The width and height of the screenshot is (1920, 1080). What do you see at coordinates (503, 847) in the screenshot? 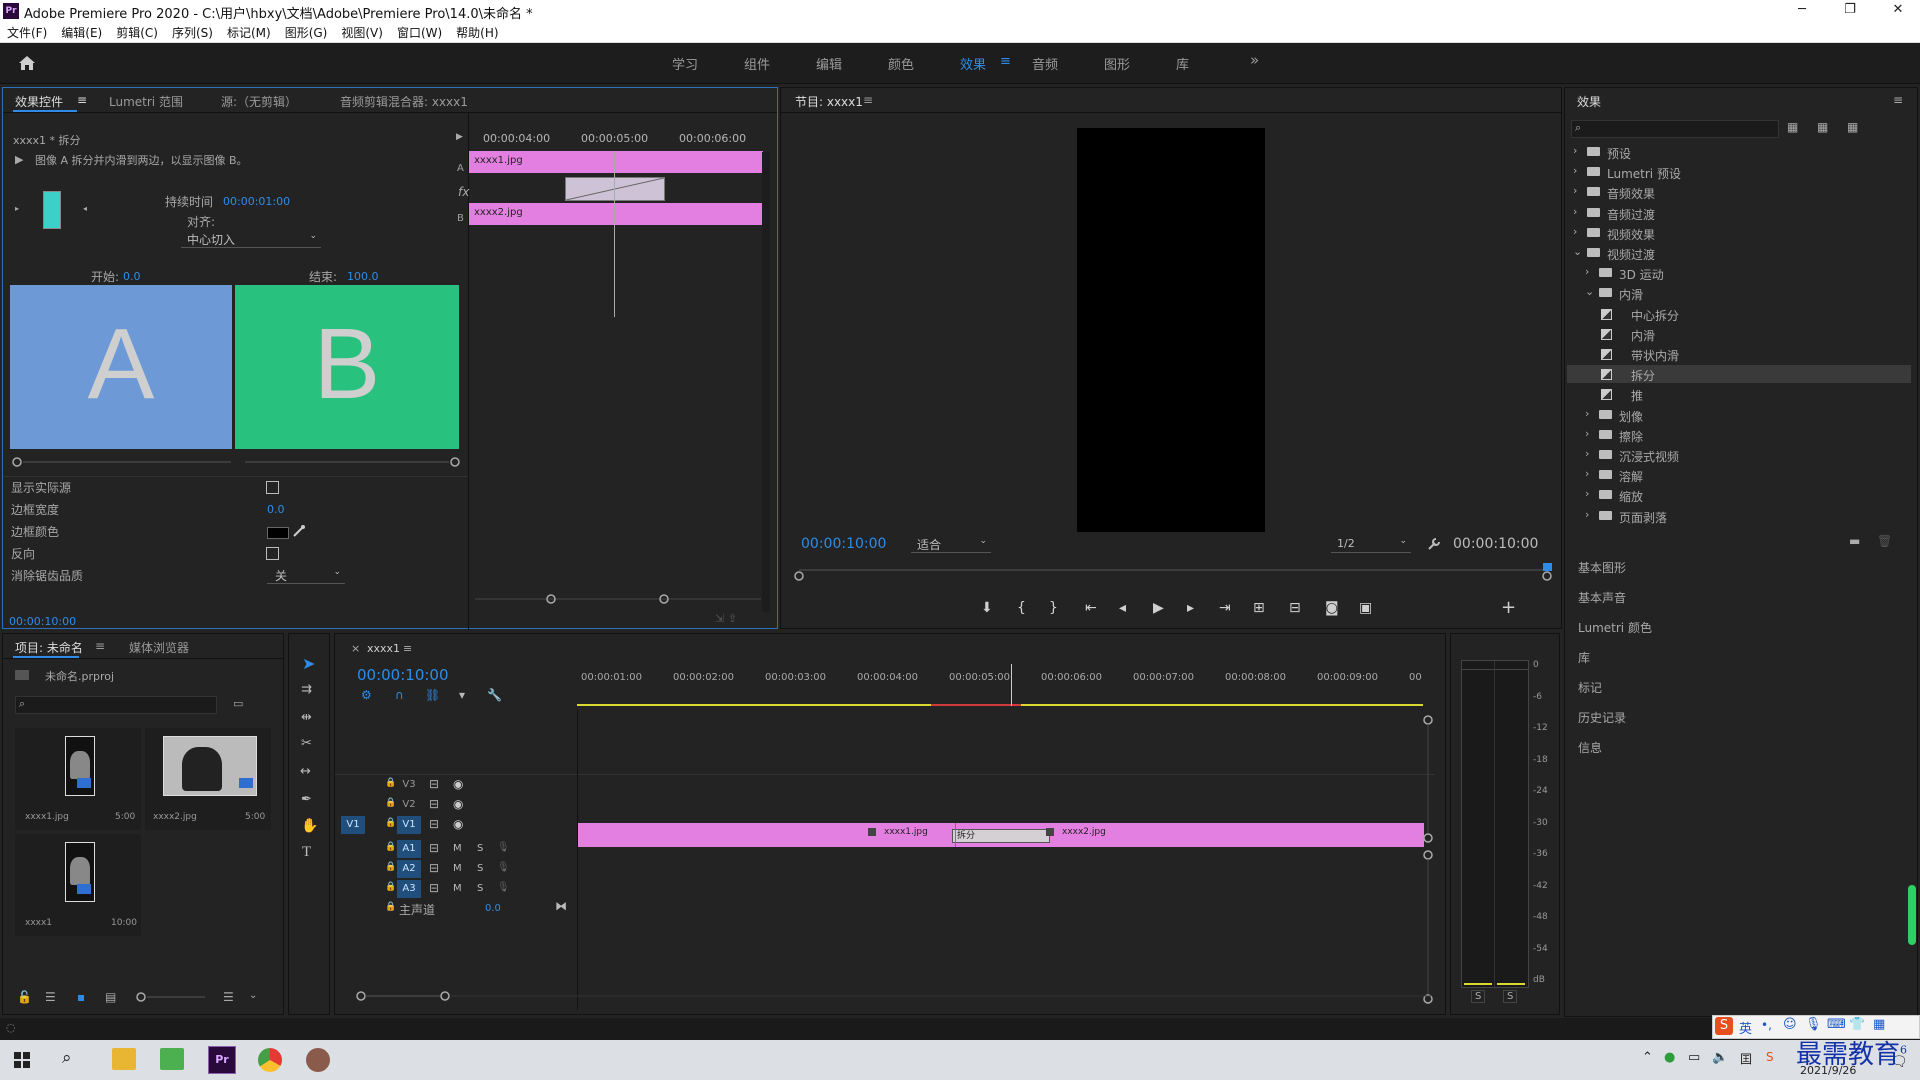
I see `voiceover-mic-icon: 🎙` at bounding box center [503, 847].